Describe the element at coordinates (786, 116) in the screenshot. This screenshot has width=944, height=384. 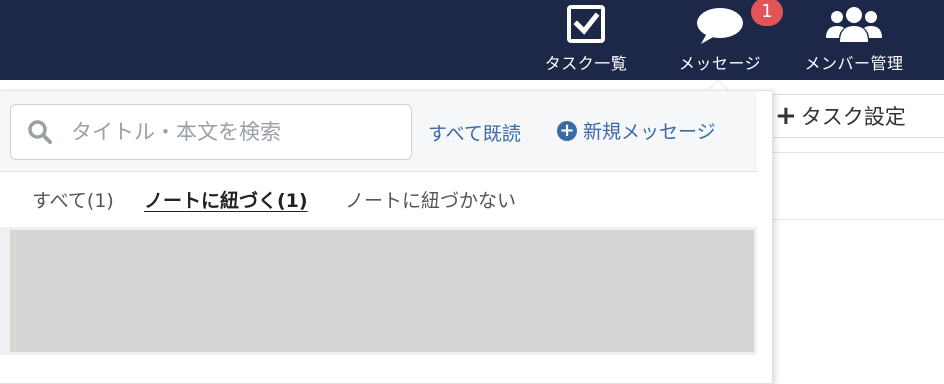
I see `plus-icon: +` at that location.